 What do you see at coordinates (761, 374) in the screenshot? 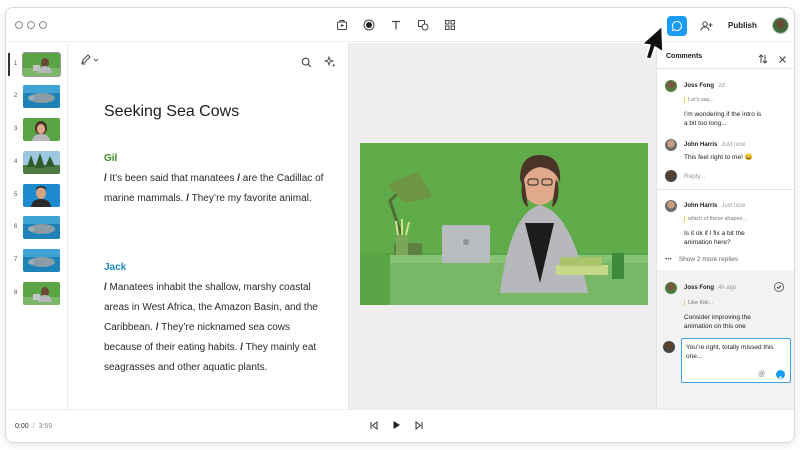
I see `mention-icon: @` at bounding box center [761, 374].